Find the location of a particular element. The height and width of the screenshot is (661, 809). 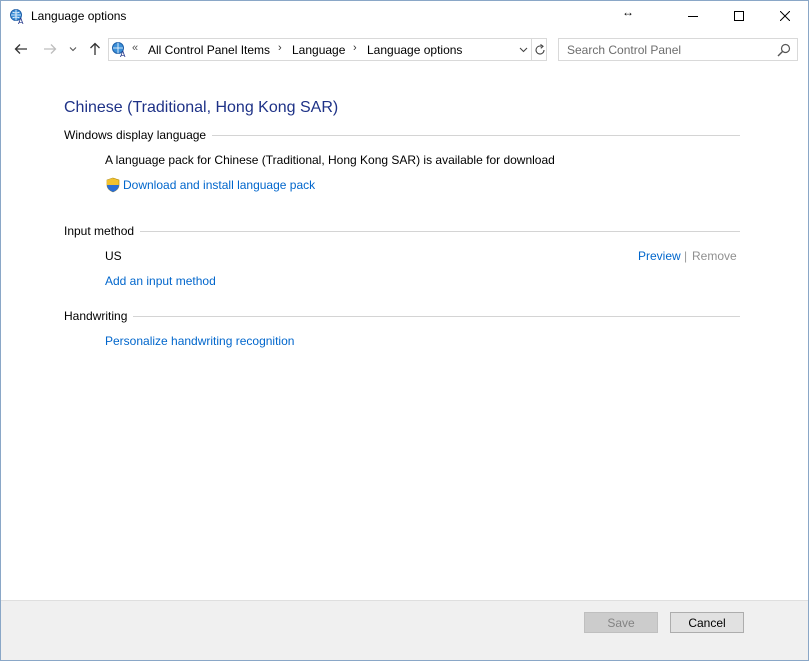

search-icon is located at coordinates (784, 50).